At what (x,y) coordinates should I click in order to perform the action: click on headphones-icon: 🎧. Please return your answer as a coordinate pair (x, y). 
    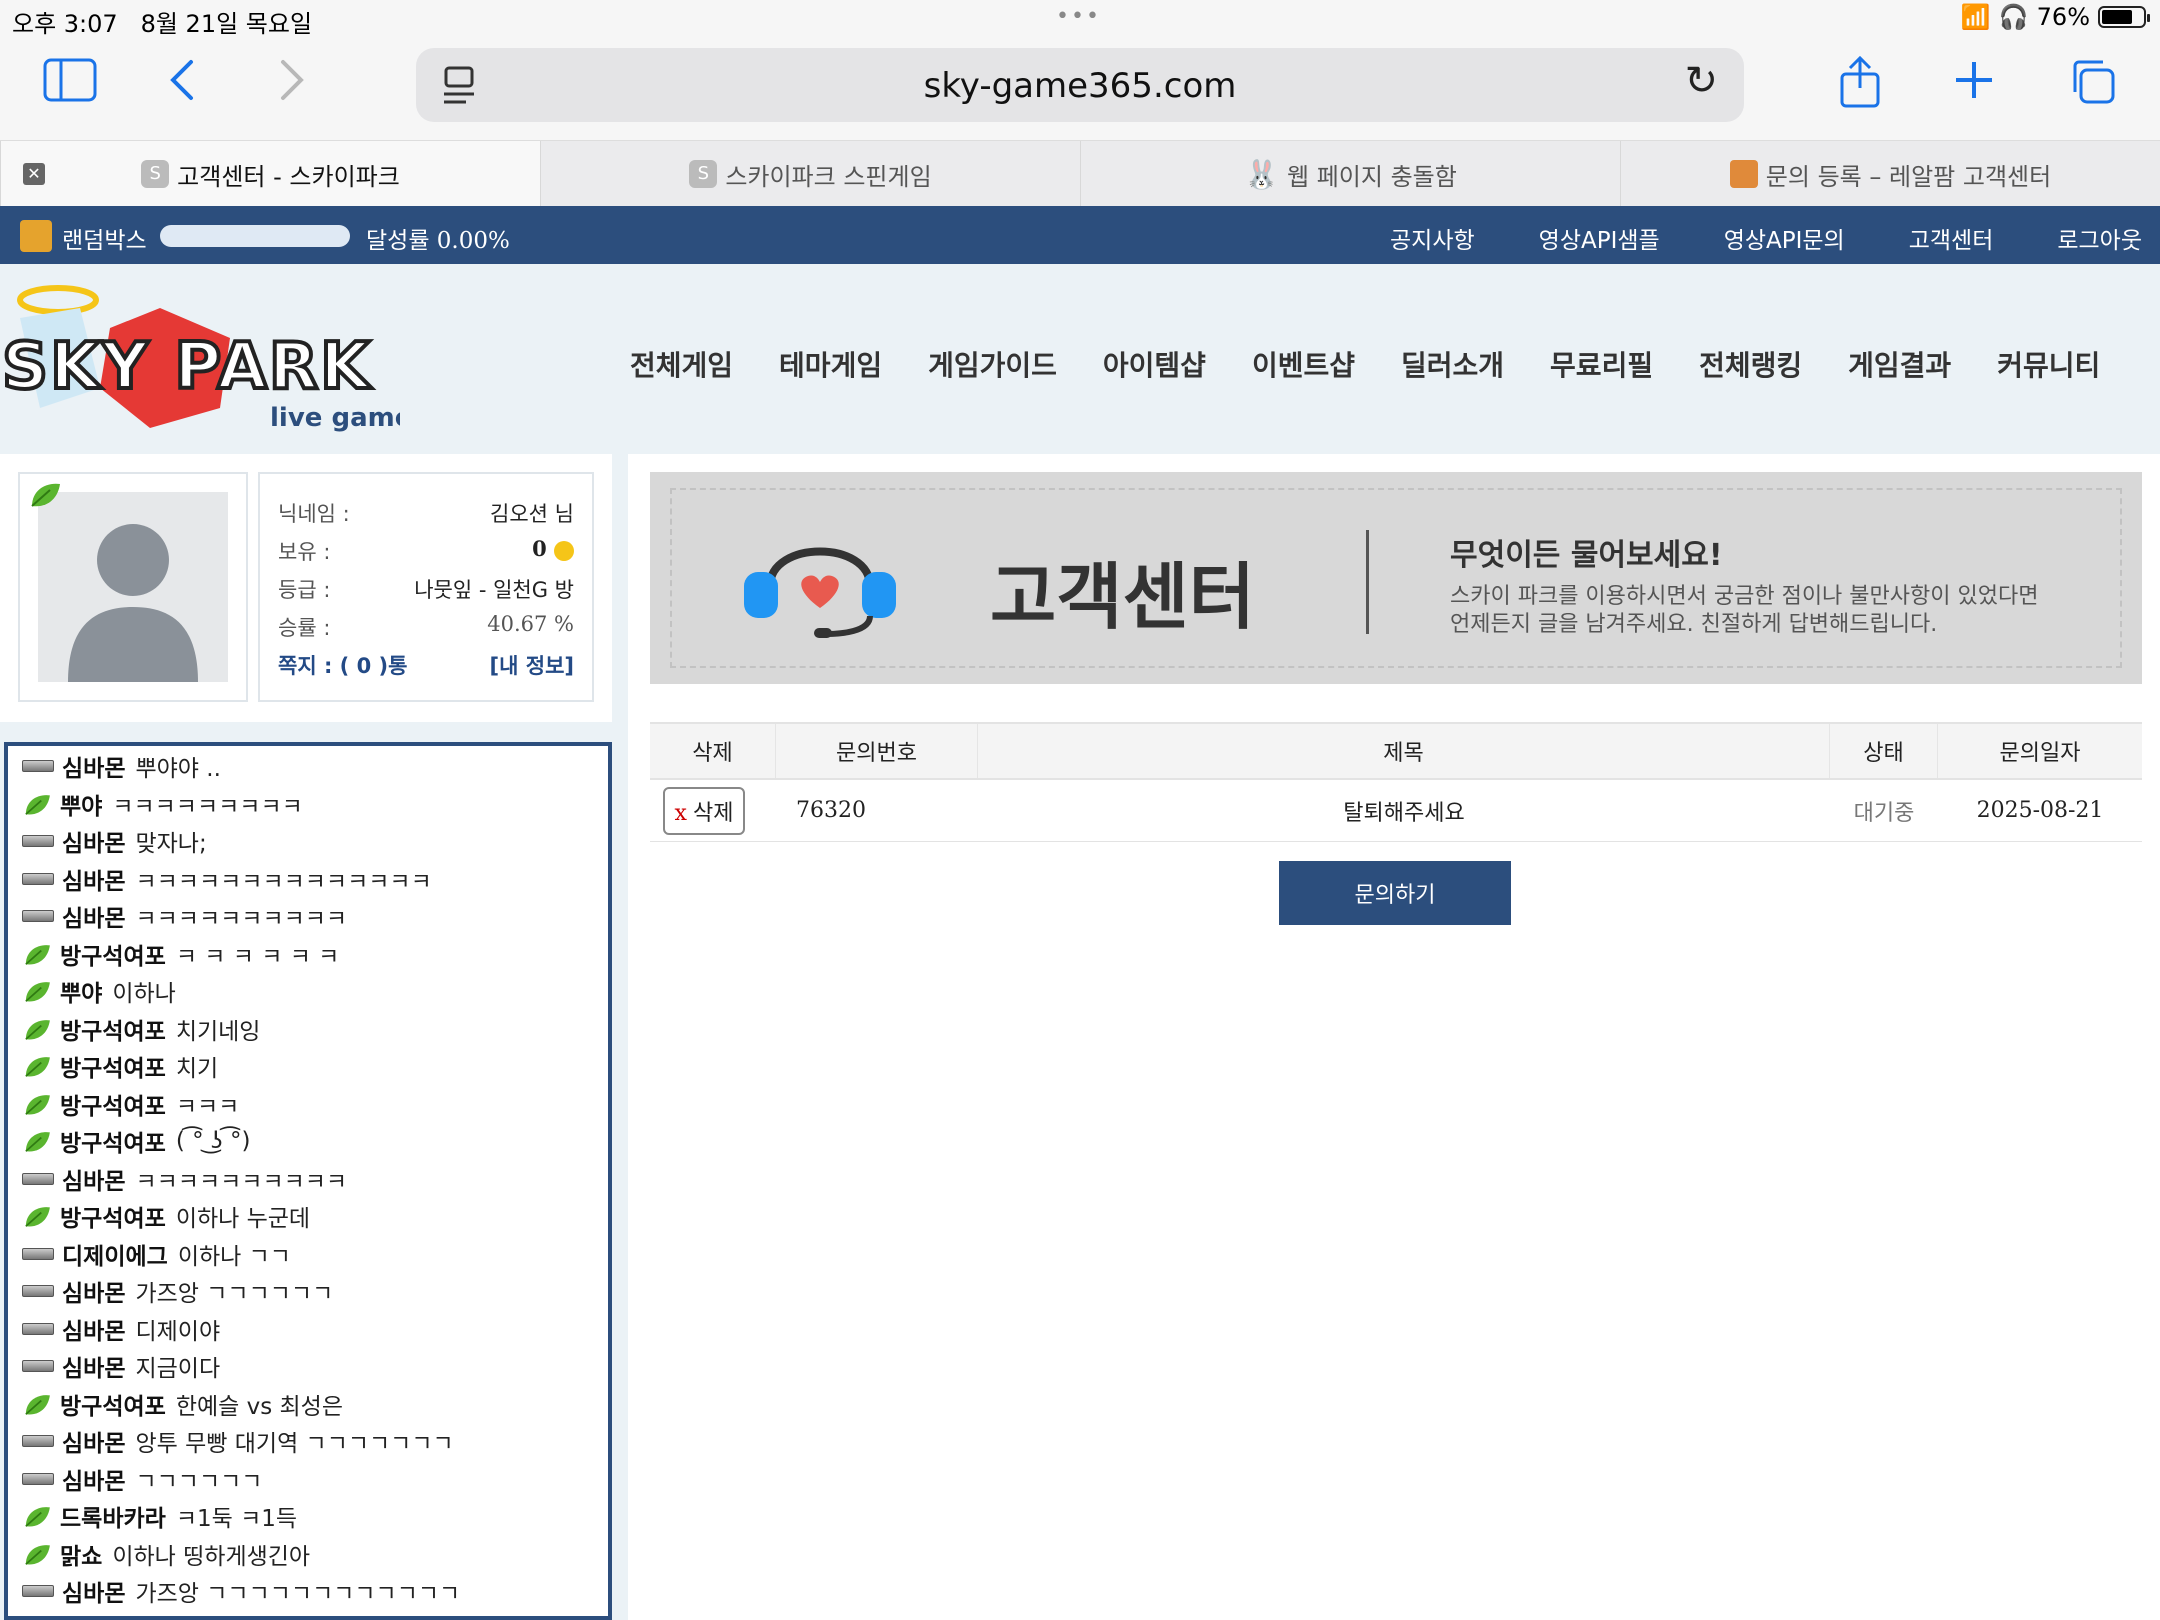
    Looking at the image, I should click on (2013, 17).